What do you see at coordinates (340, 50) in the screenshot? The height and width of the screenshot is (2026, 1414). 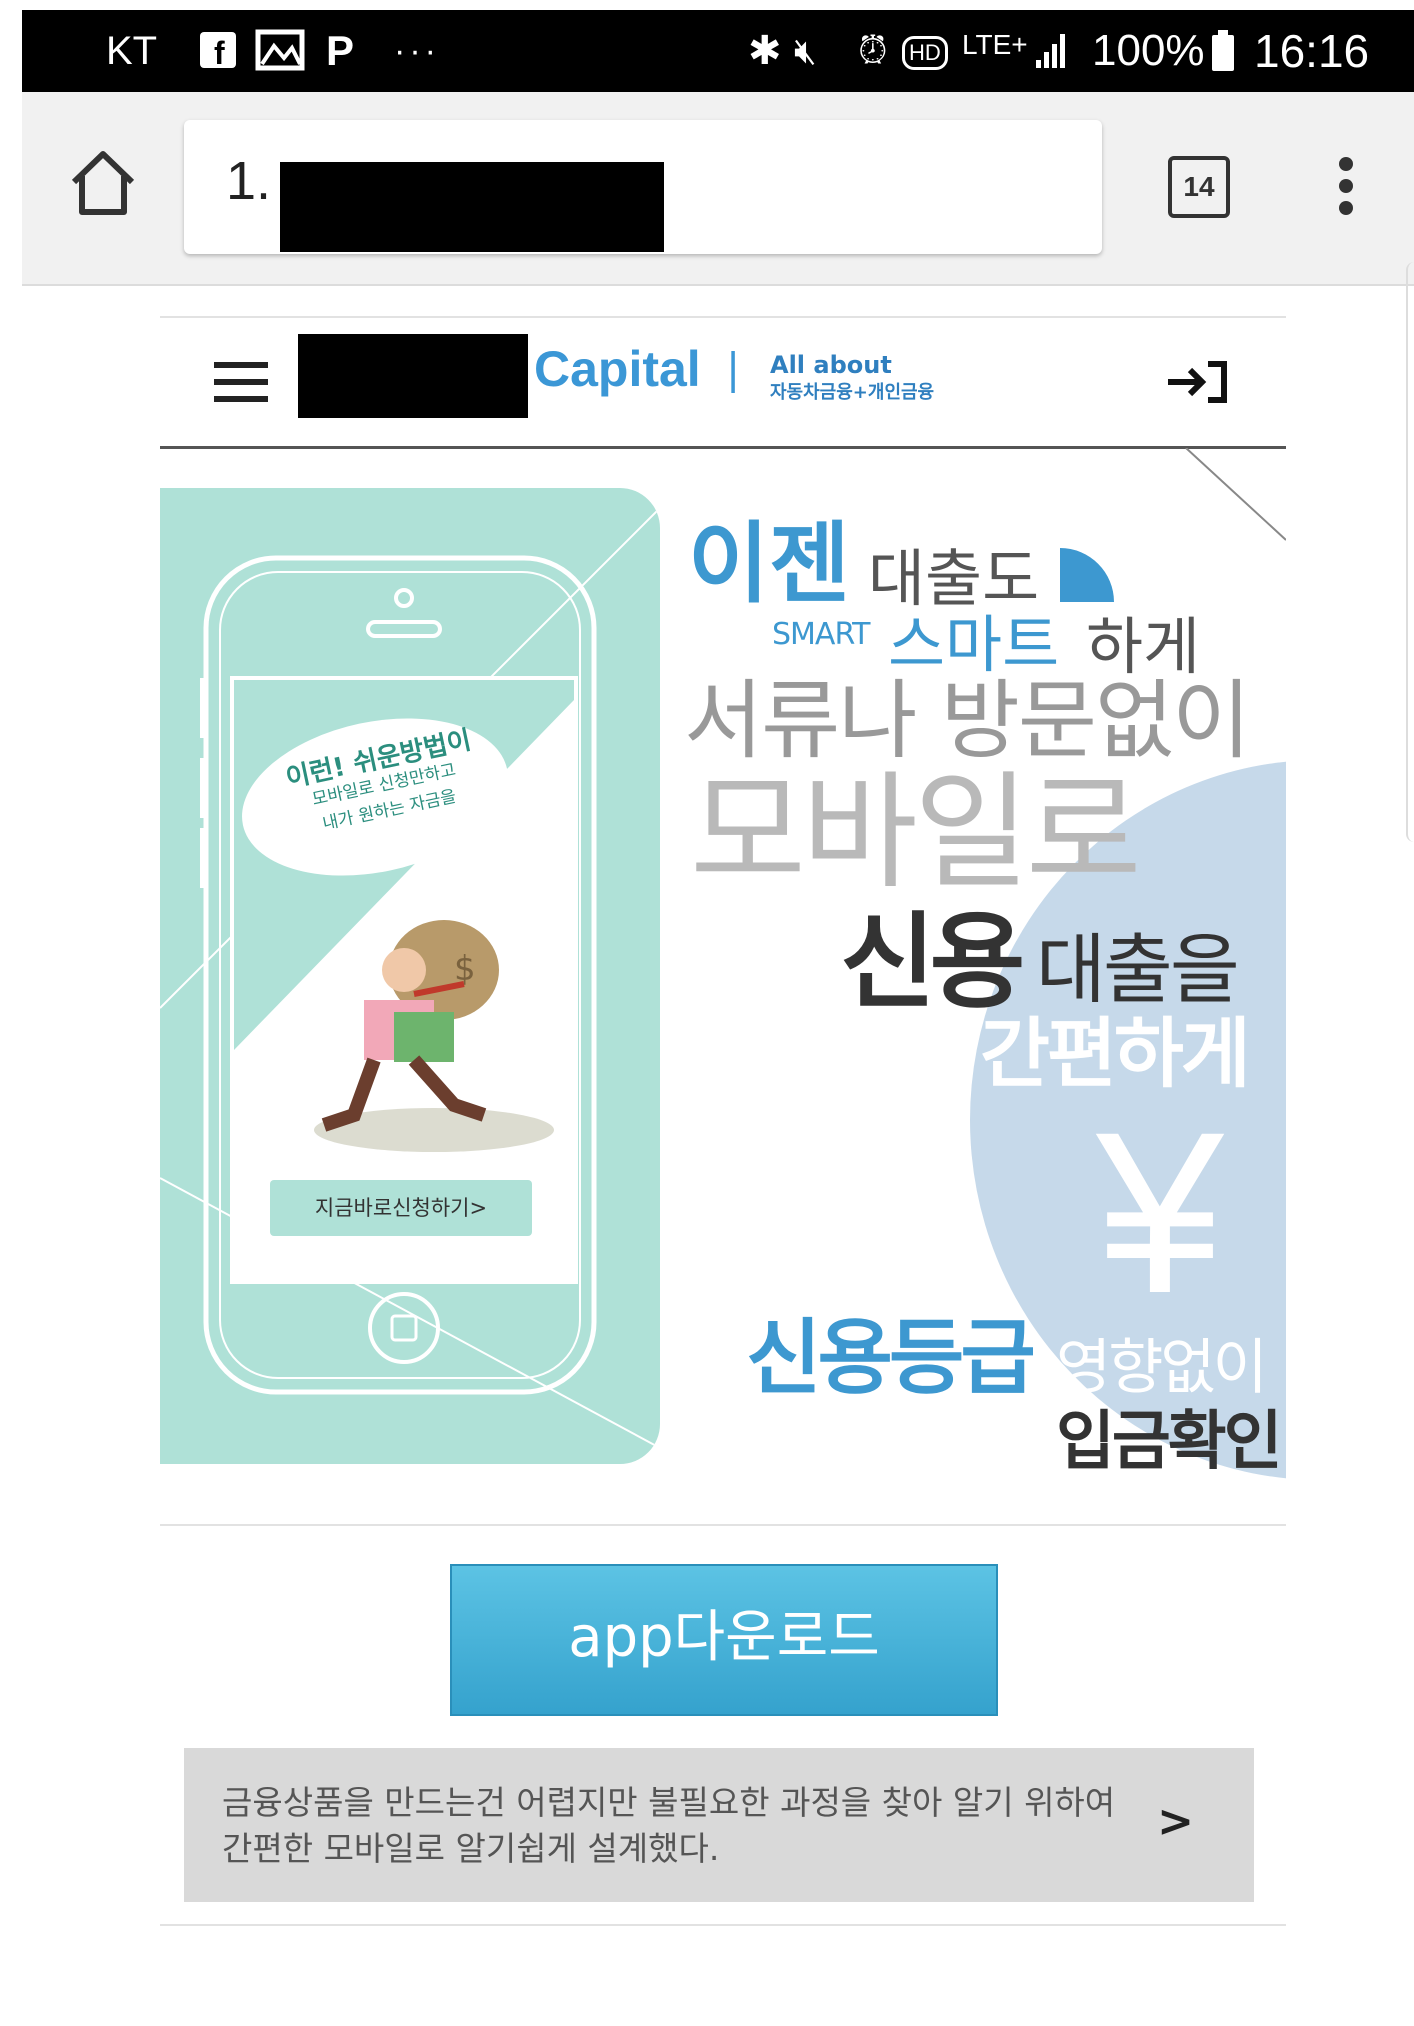 I see `p-icon: P` at bounding box center [340, 50].